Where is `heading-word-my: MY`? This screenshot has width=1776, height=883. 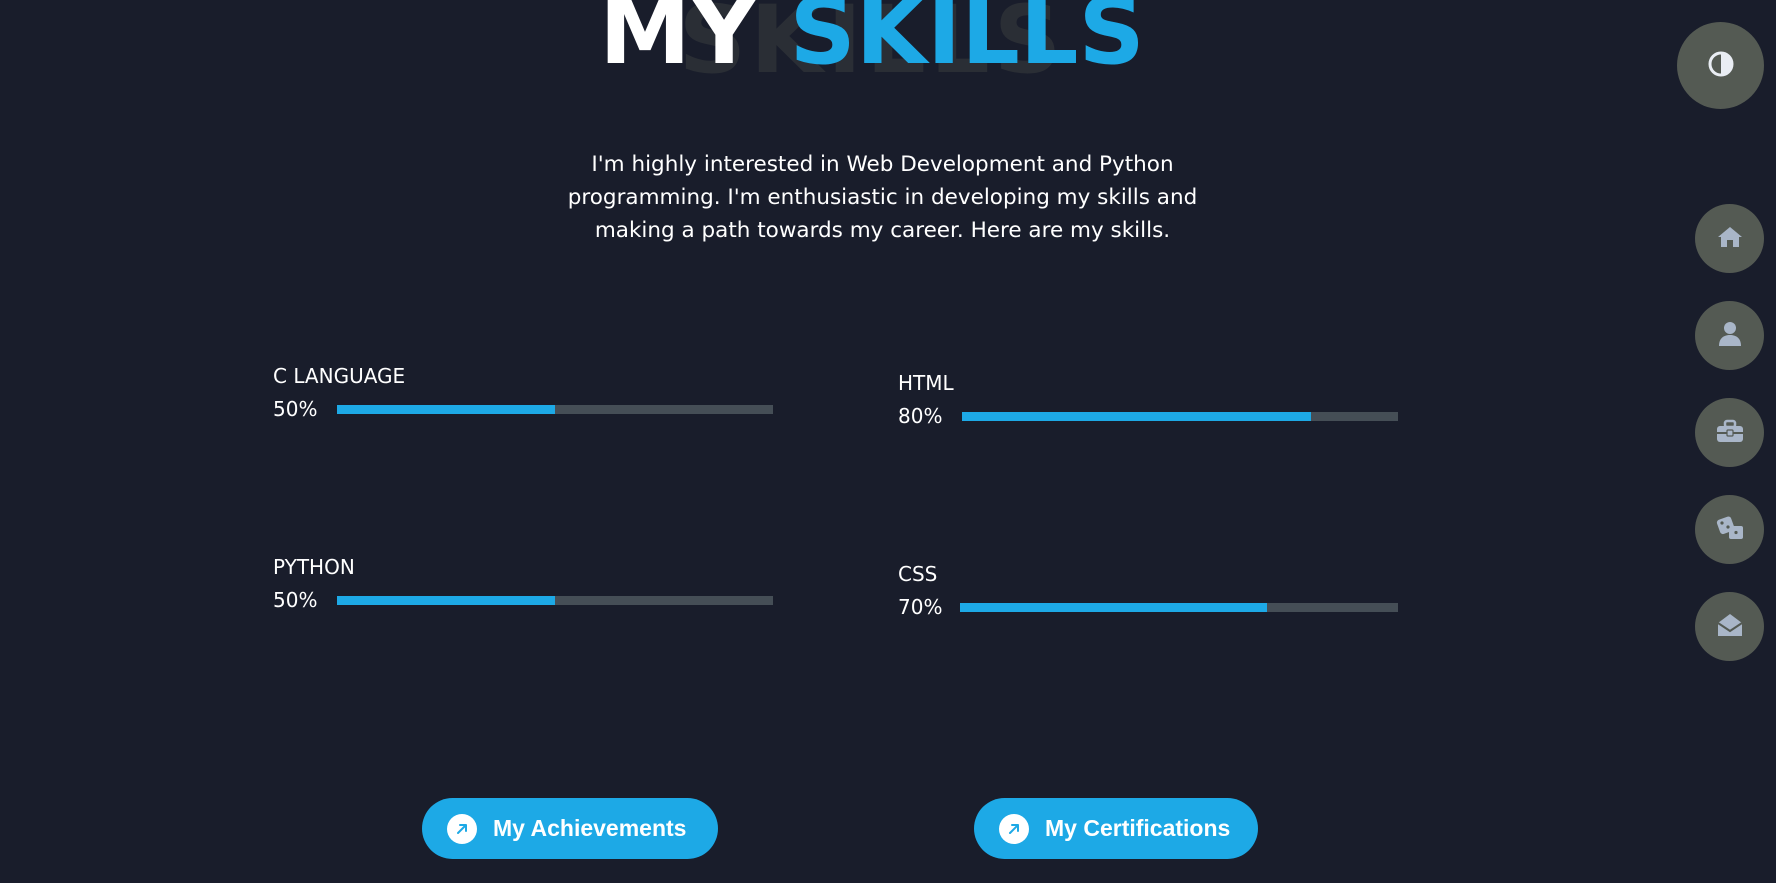 heading-word-my: MY is located at coordinates (678, 42).